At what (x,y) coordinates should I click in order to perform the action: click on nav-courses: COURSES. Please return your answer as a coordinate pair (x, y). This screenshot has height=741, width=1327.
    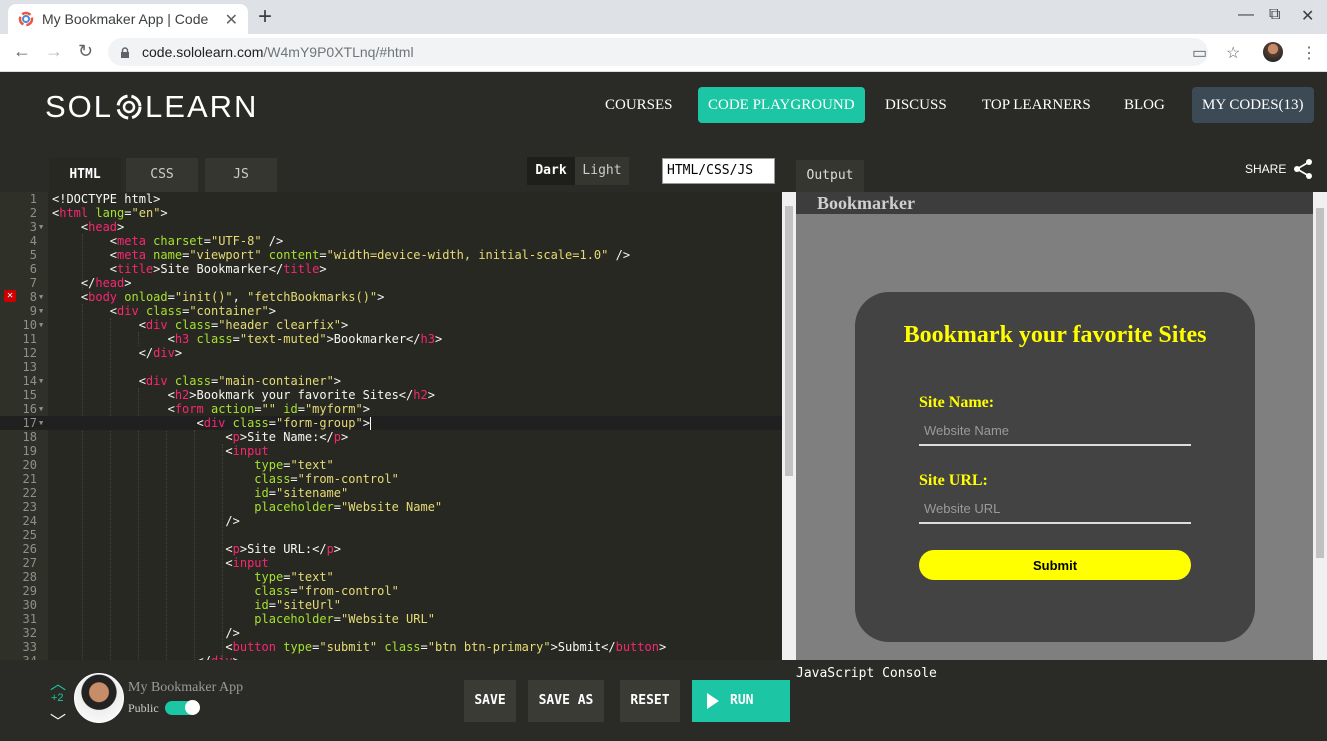
    Looking at the image, I should click on (639, 105).